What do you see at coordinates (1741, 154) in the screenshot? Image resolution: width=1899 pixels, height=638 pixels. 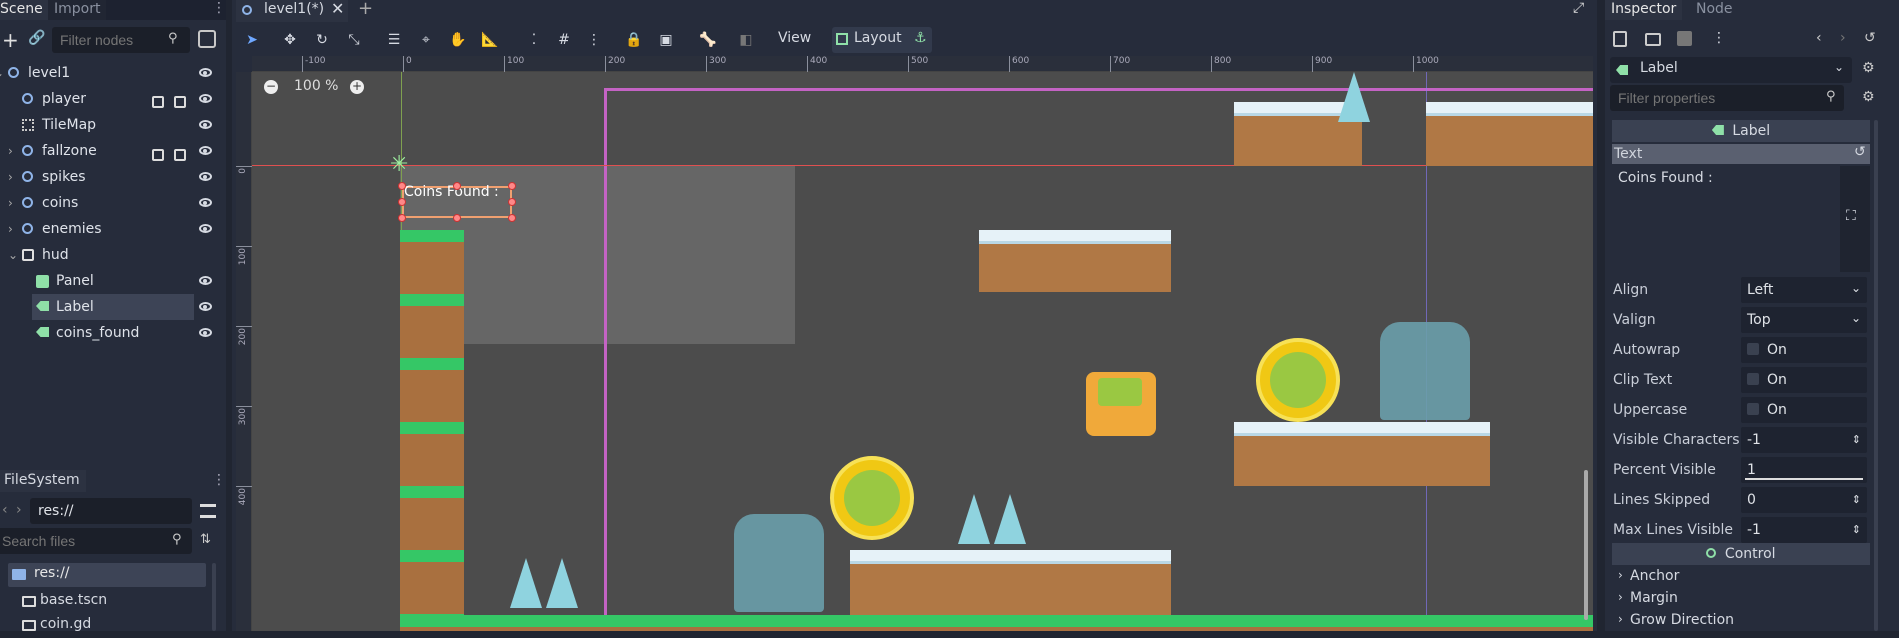 I see `text-property-row: Text ↺` at bounding box center [1741, 154].